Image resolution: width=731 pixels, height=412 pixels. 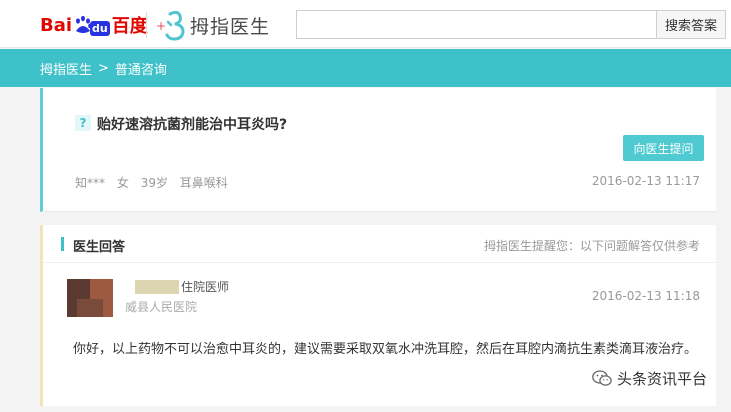 What do you see at coordinates (365, 68) in the screenshot?
I see `breadcrumb: 拇指医生 > 普通咨询` at bounding box center [365, 68].